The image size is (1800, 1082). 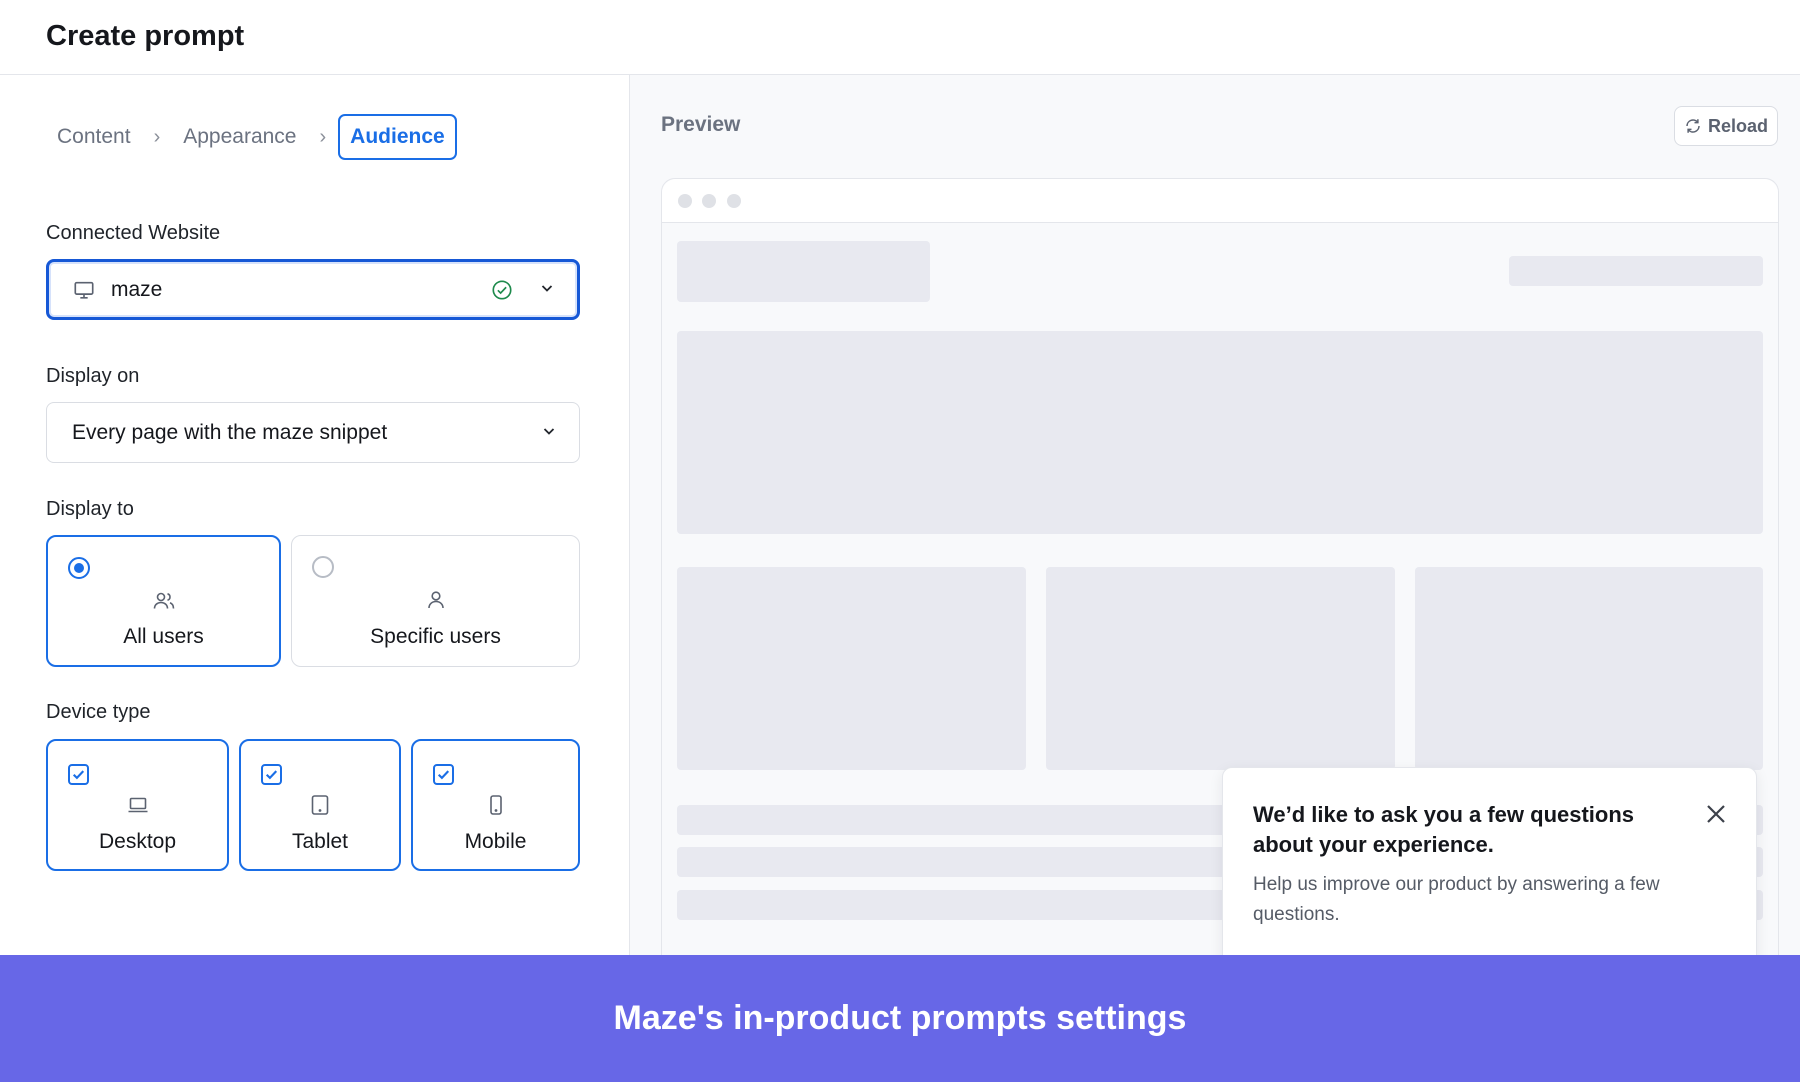 I want to click on reload-button: Reload, so click(x=1726, y=126).